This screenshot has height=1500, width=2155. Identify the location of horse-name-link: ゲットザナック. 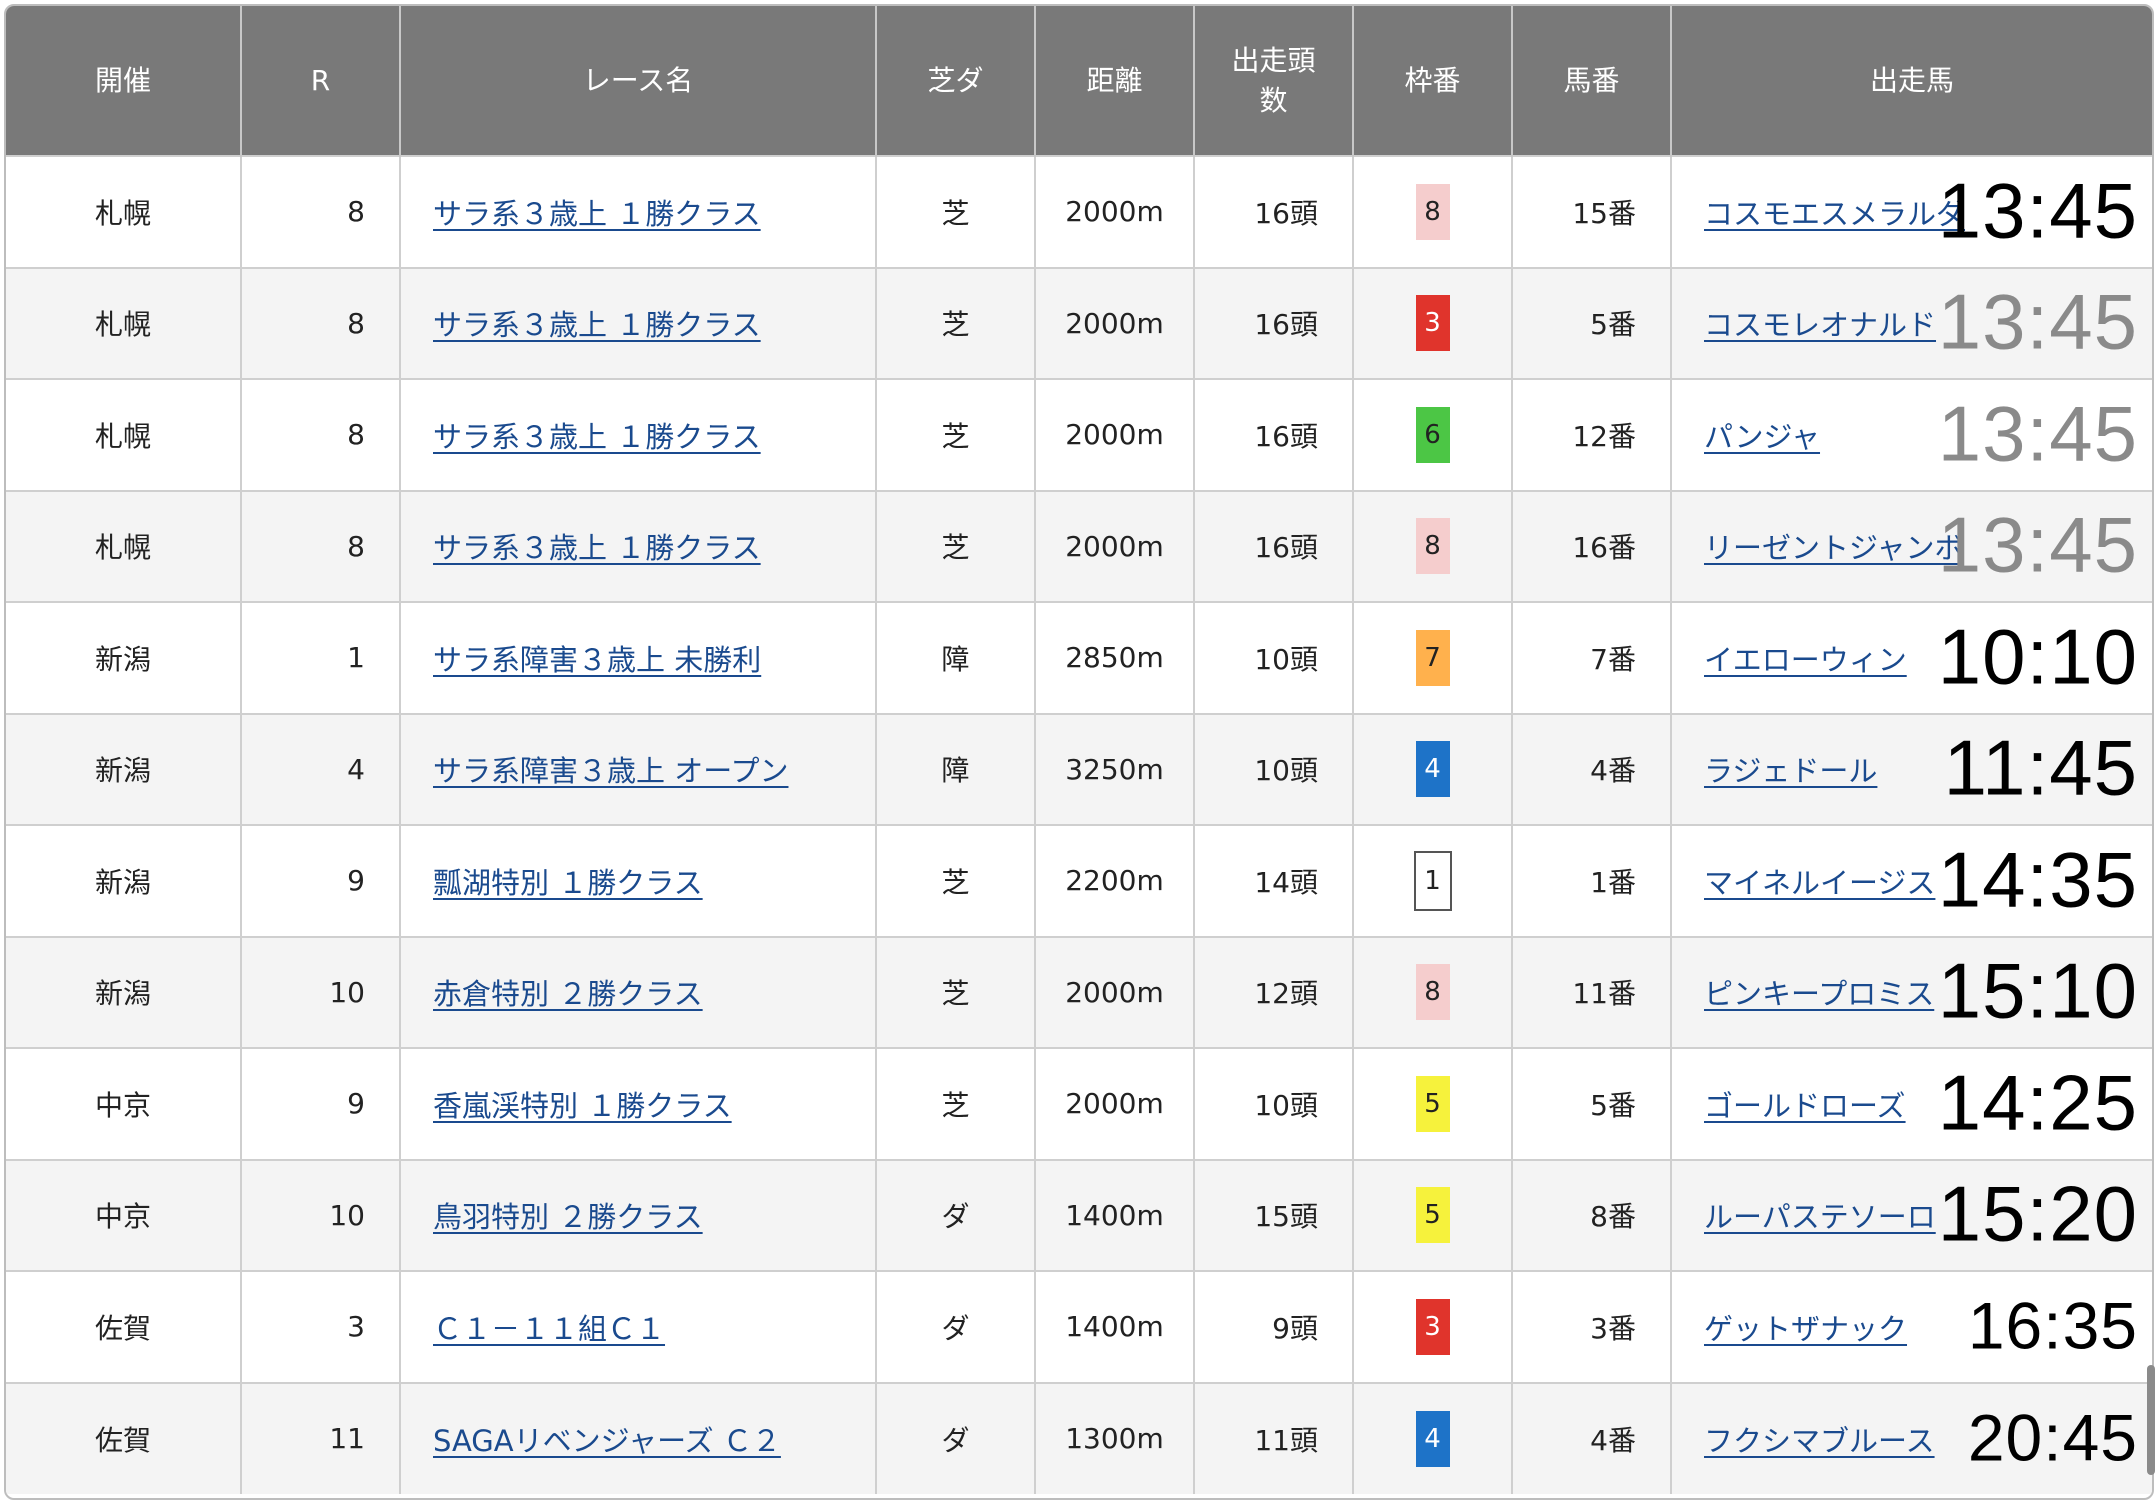
(1805, 1329).